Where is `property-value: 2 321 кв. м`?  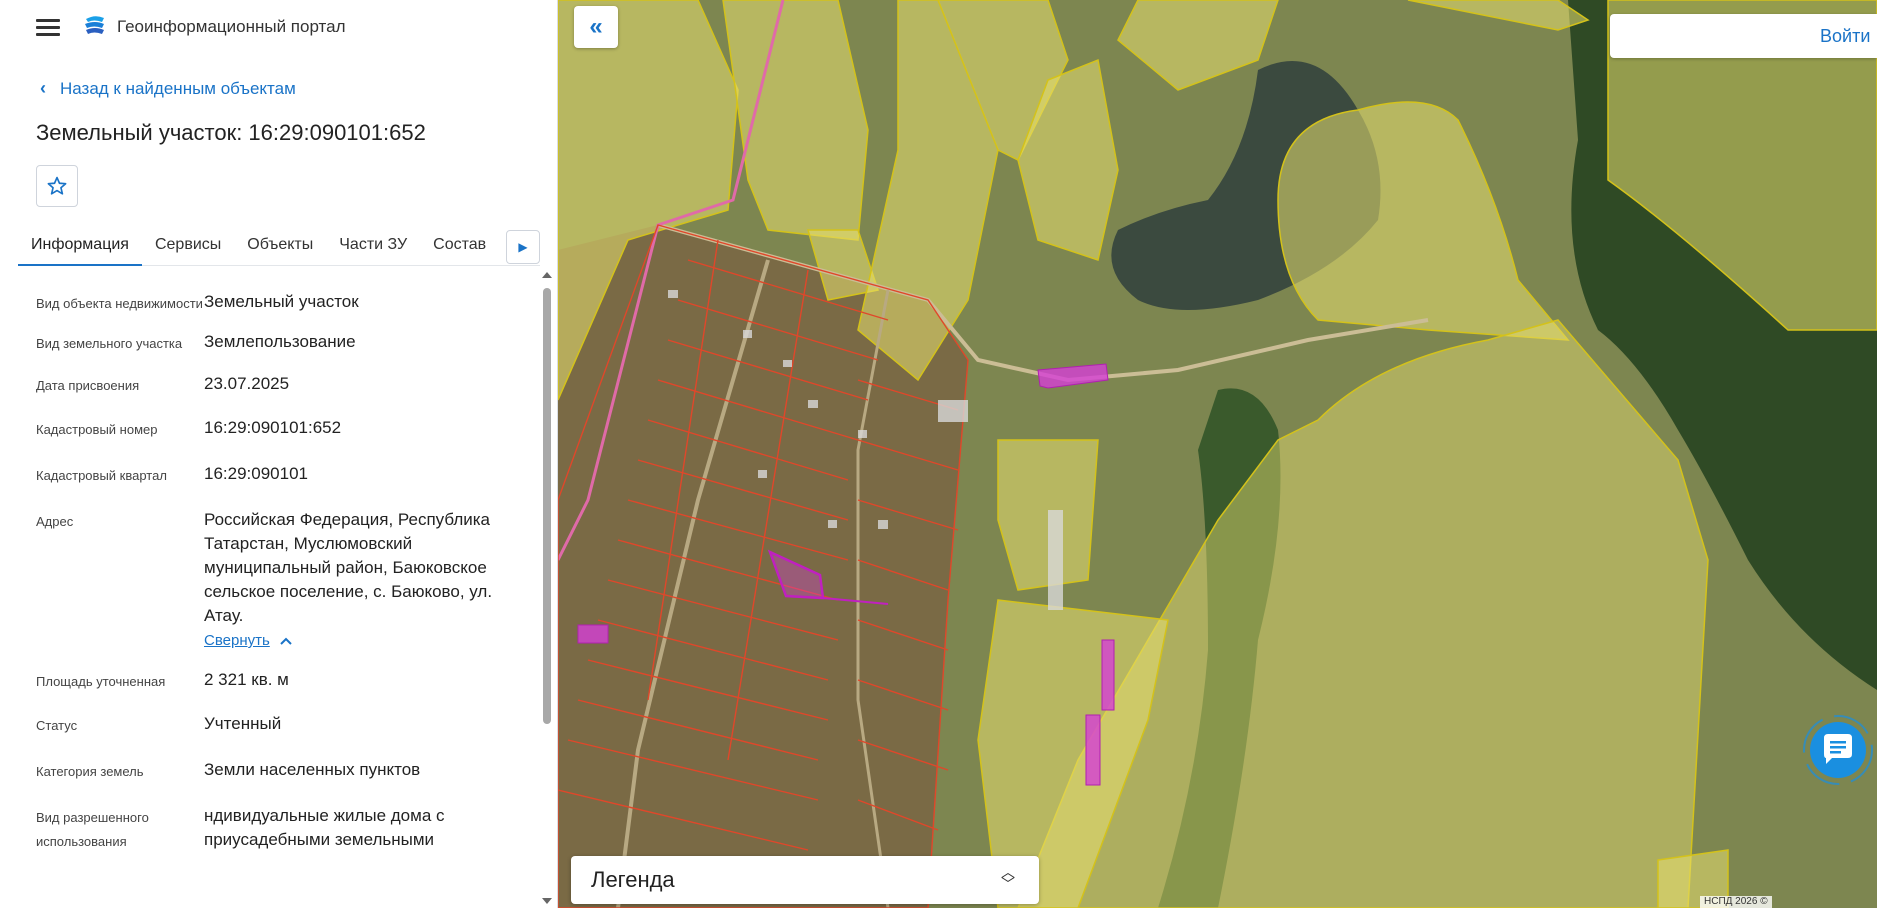
property-value: 2 321 кв. м is located at coordinates (246, 679).